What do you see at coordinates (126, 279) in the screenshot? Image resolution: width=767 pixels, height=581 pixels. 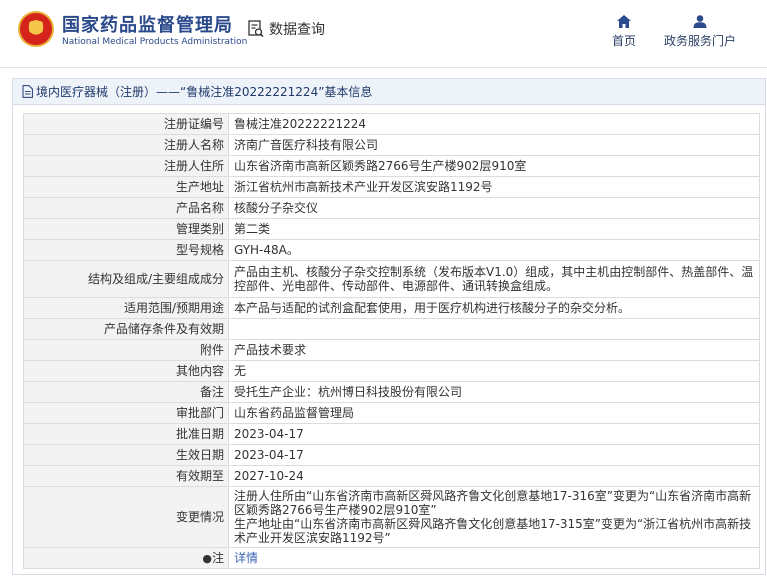 I see `row-key: 结构及组成/主要组成成分` at bounding box center [126, 279].